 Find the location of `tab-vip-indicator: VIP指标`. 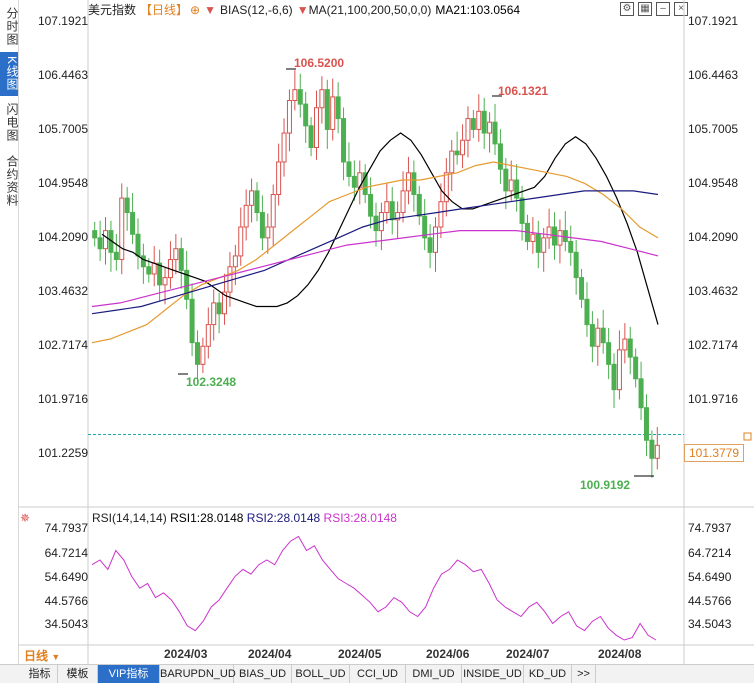

tab-vip-indicator: VIP指标 is located at coordinates (129, 674).